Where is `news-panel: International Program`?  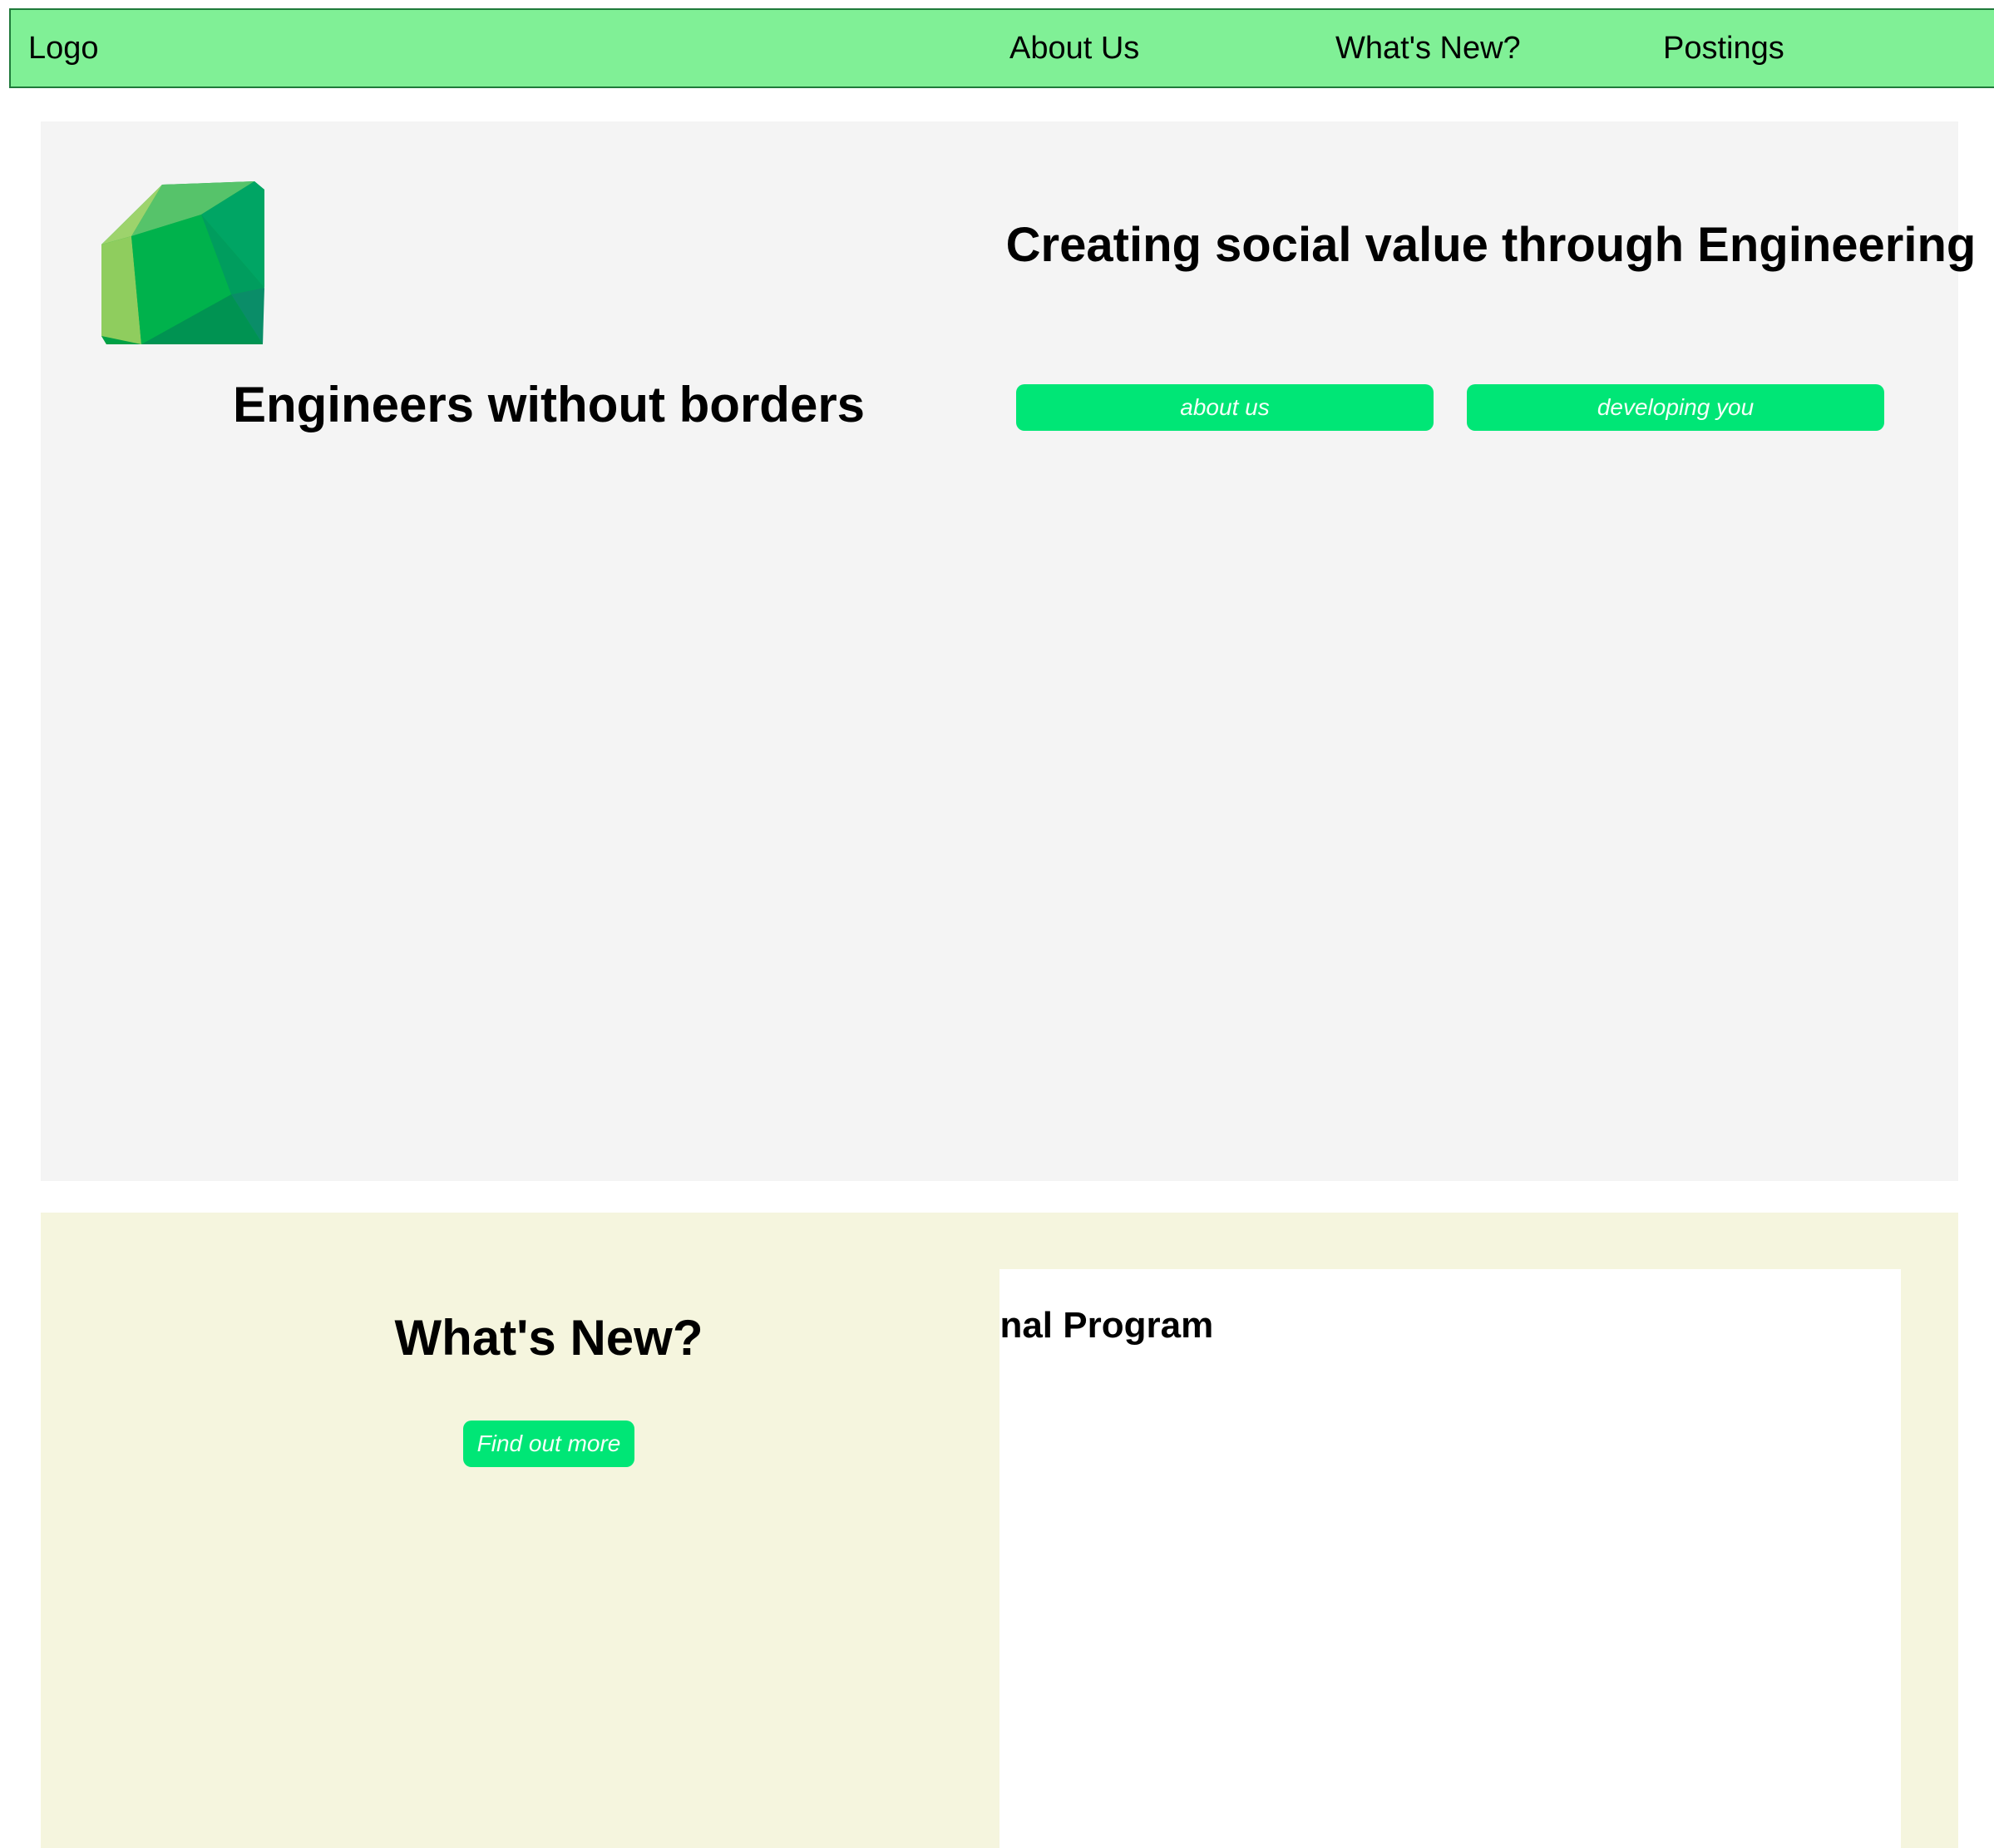
news-panel: International Program is located at coordinates (1450, 1558).